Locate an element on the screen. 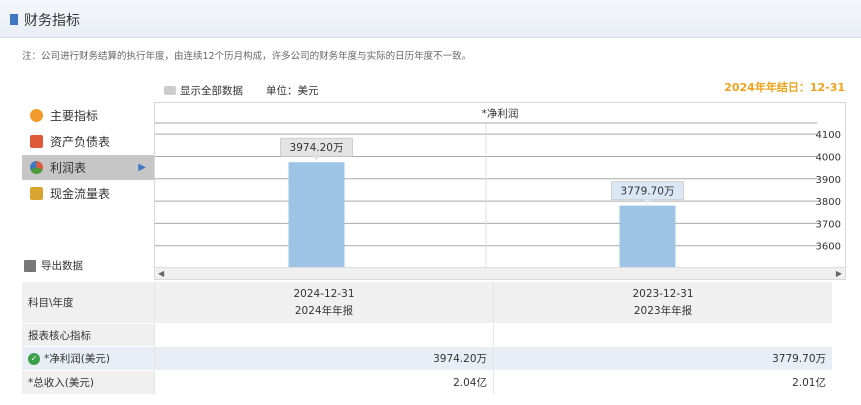 Image resolution: width=861 pixels, height=405 pixels. column-date: 2023-12-31 is located at coordinates (663, 293).